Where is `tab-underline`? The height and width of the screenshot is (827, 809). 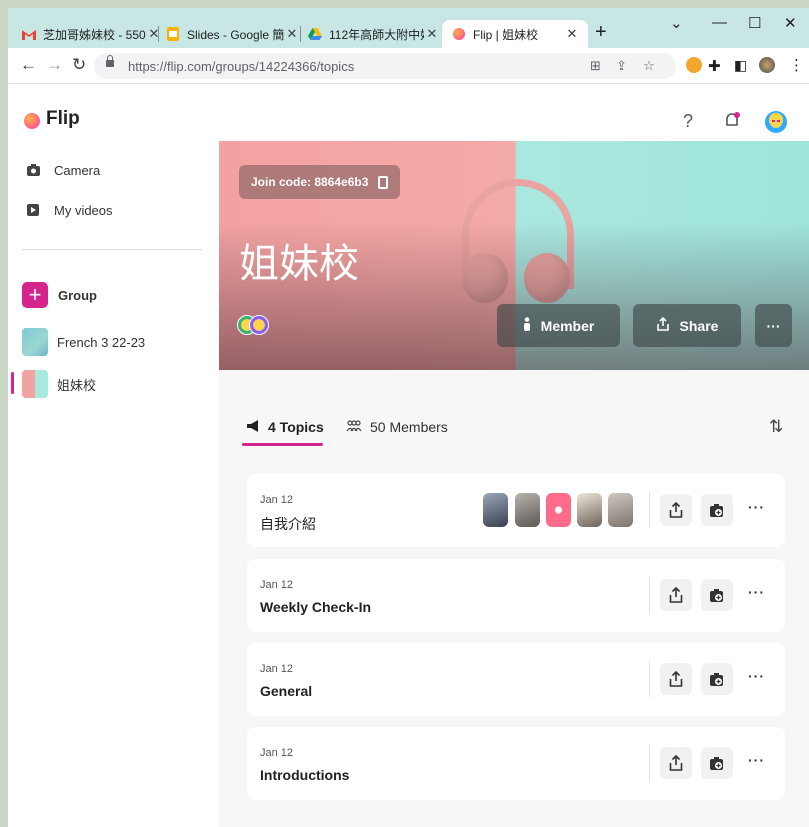 tab-underline is located at coordinates (282, 444).